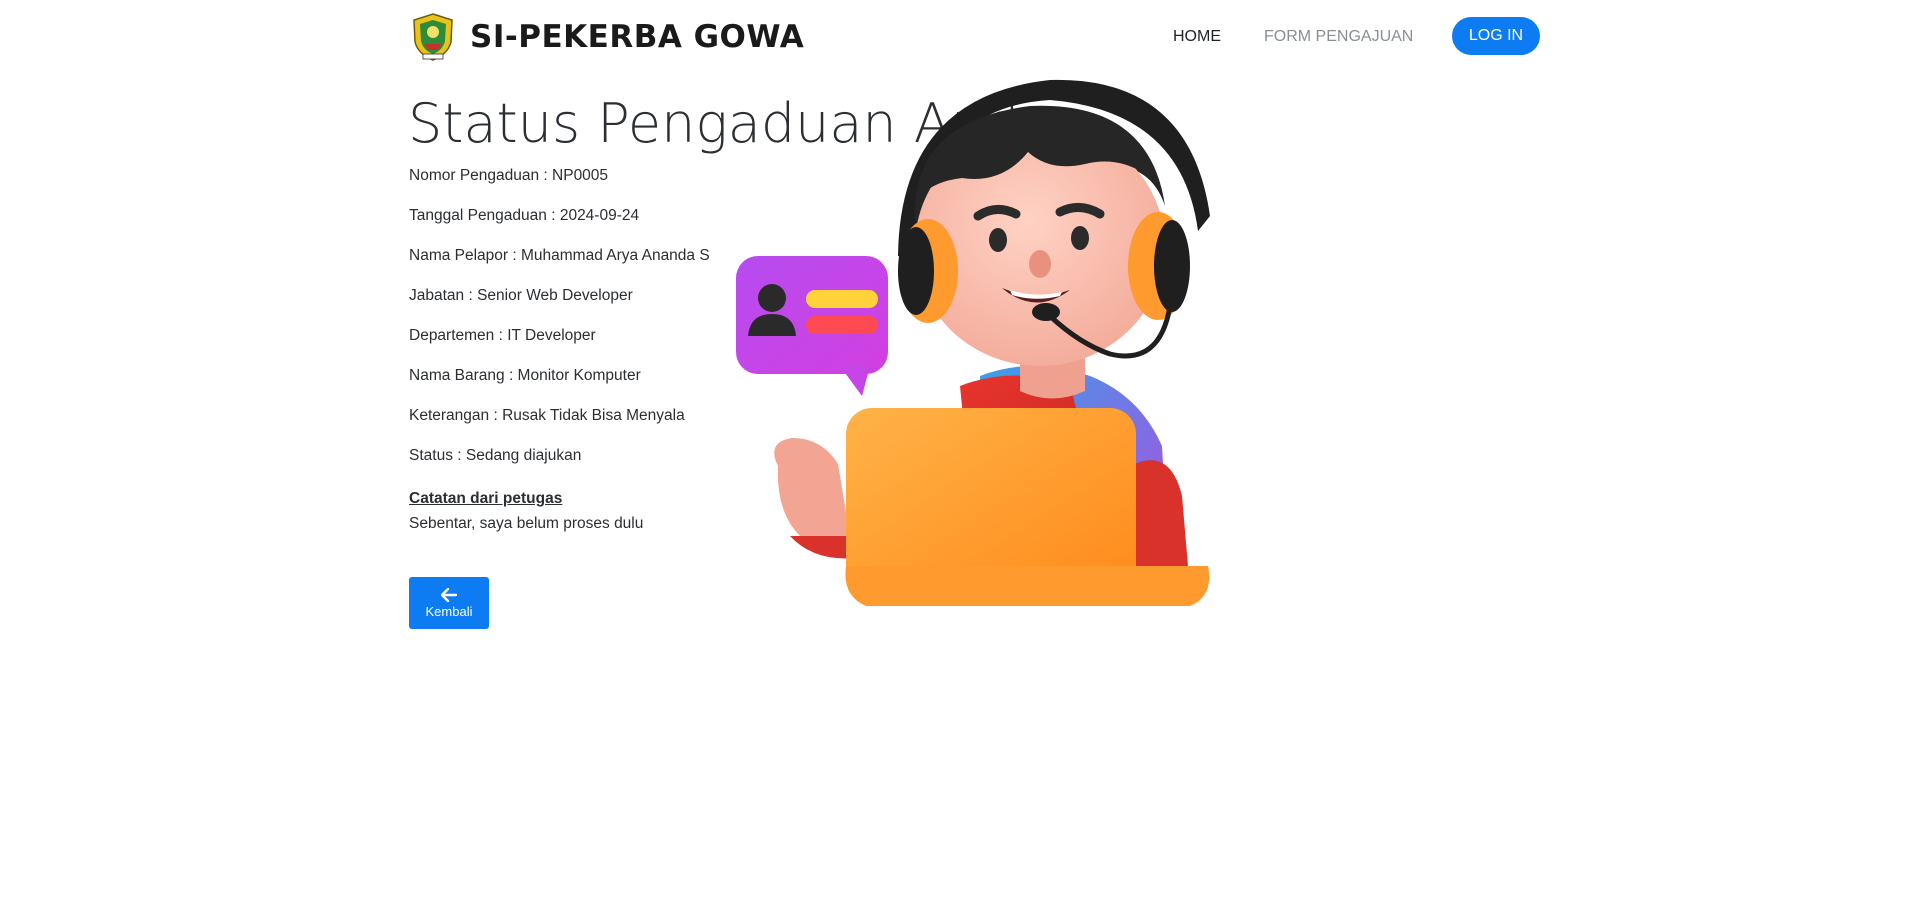  What do you see at coordinates (1496, 36) in the screenshot?
I see `login-button: LOG IN` at bounding box center [1496, 36].